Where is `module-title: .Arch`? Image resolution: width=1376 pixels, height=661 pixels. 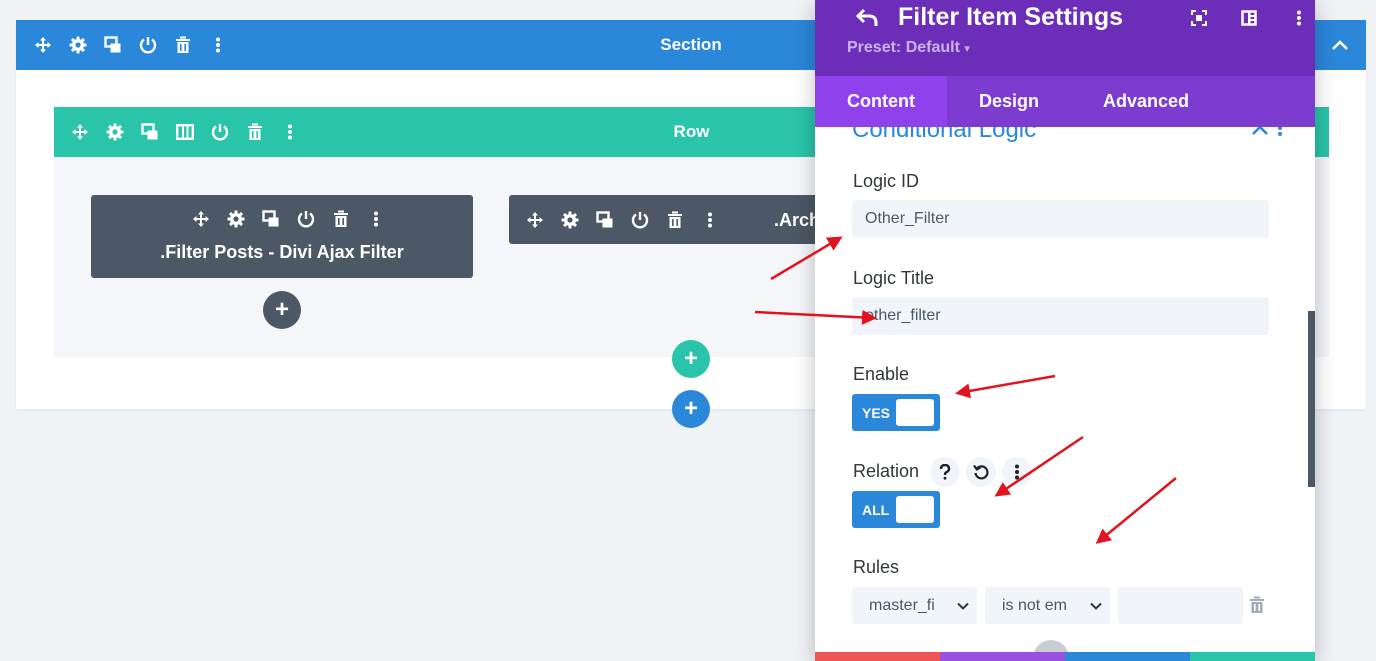
module-title: .Arch is located at coordinates (797, 220).